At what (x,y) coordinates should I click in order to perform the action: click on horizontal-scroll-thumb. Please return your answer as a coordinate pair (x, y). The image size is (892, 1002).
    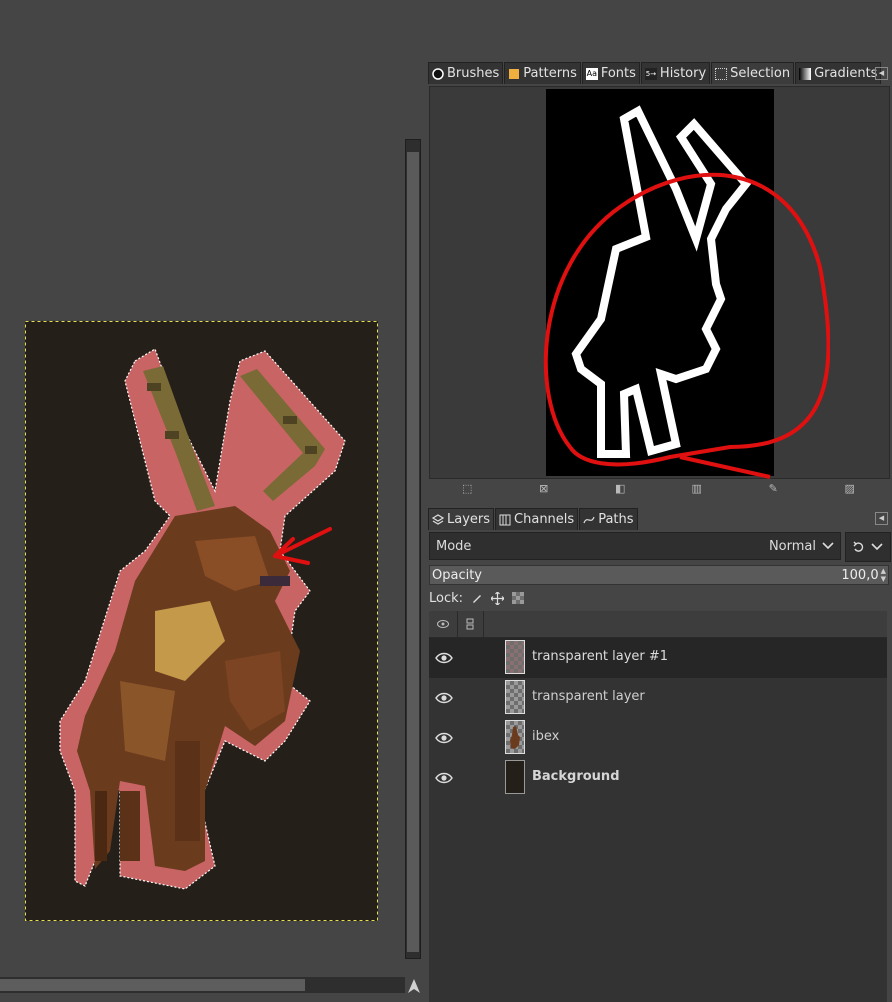
    Looking at the image, I should click on (152, 985).